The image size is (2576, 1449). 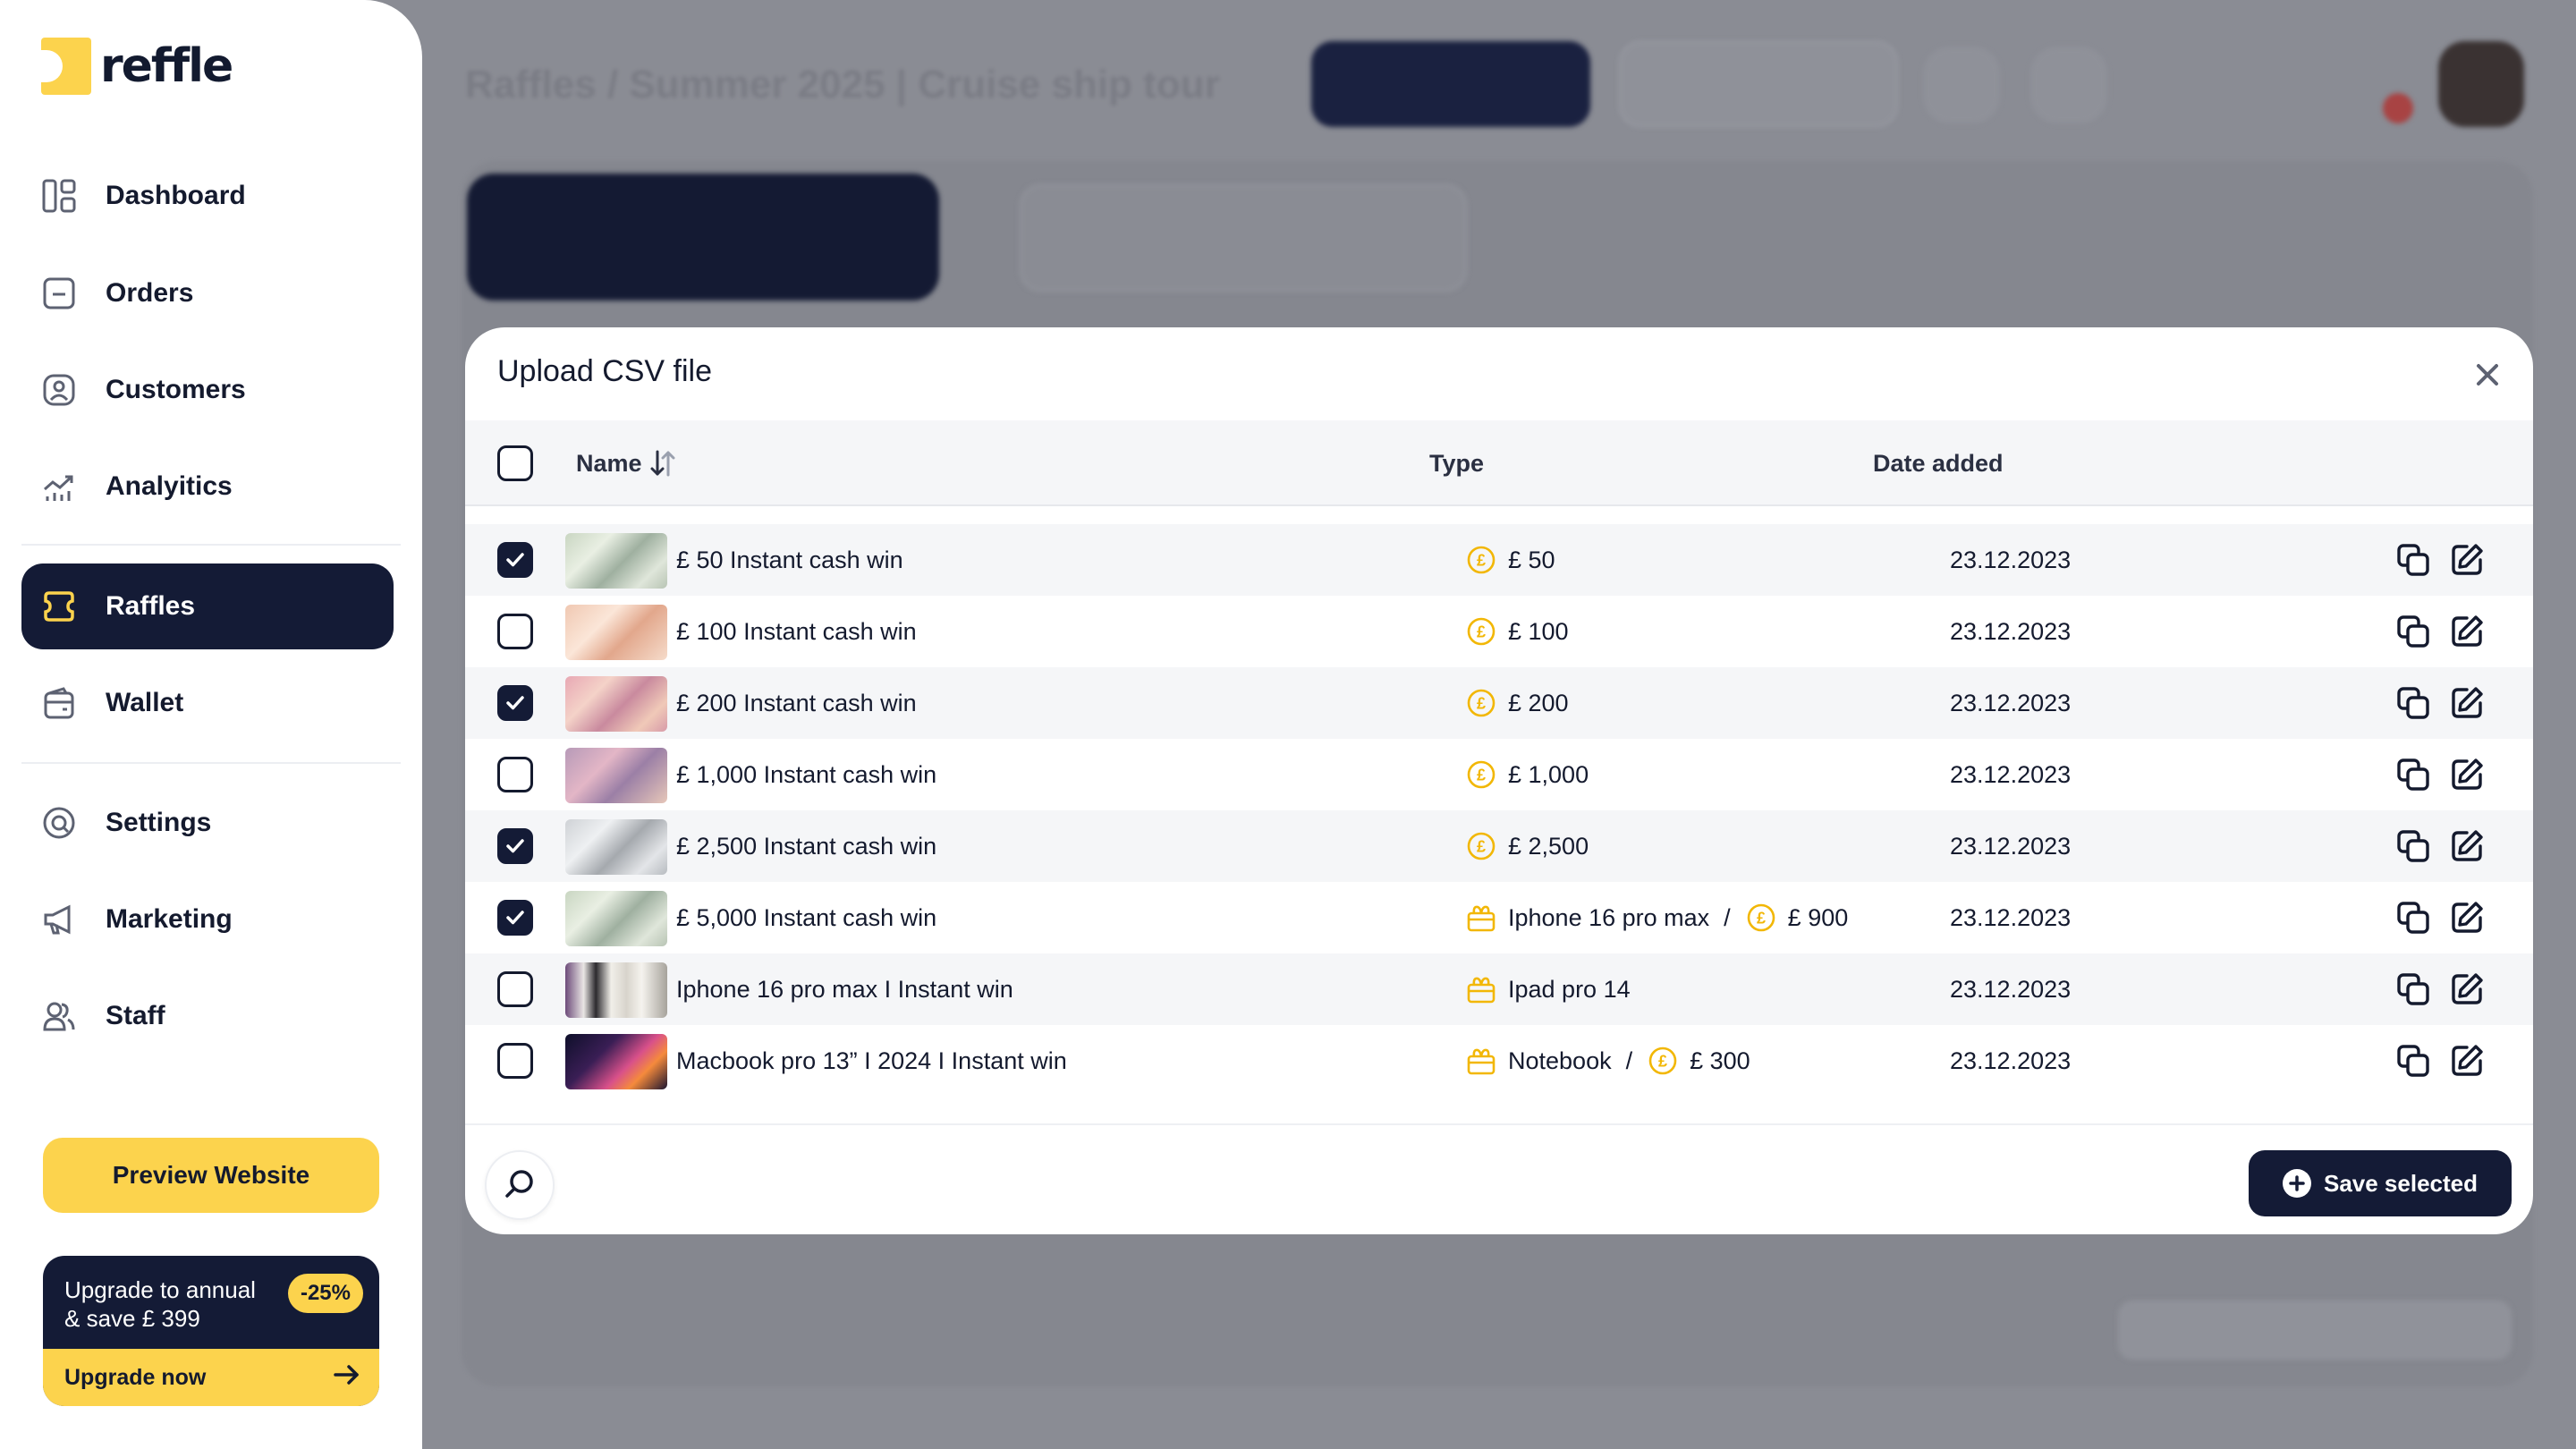 What do you see at coordinates (207, 390) in the screenshot?
I see `sidebar-item-customers: Customers` at bounding box center [207, 390].